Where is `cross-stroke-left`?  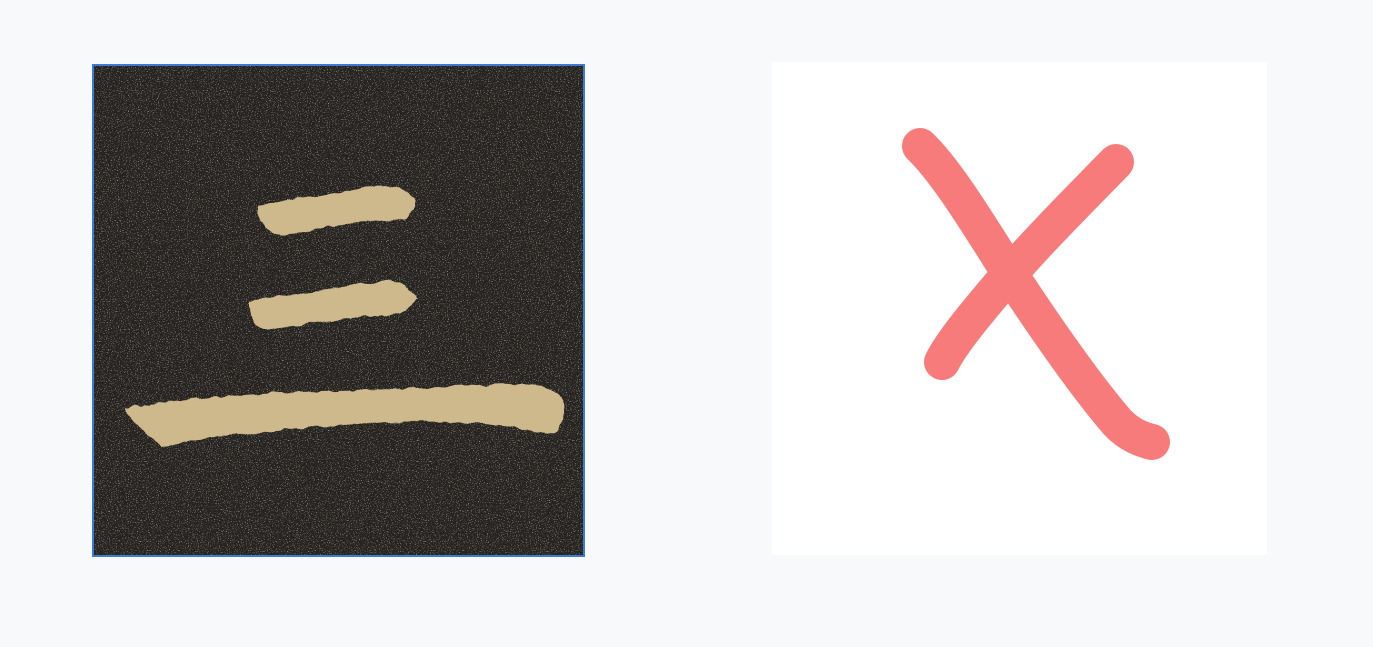 cross-stroke-left is located at coordinates (1036, 294).